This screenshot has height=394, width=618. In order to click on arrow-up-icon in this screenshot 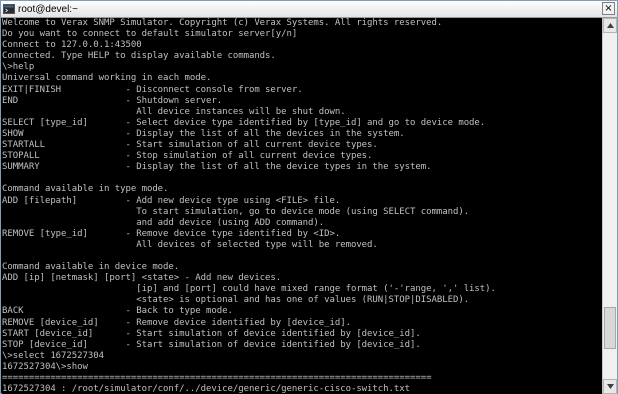, I will do `click(610, 25)`.